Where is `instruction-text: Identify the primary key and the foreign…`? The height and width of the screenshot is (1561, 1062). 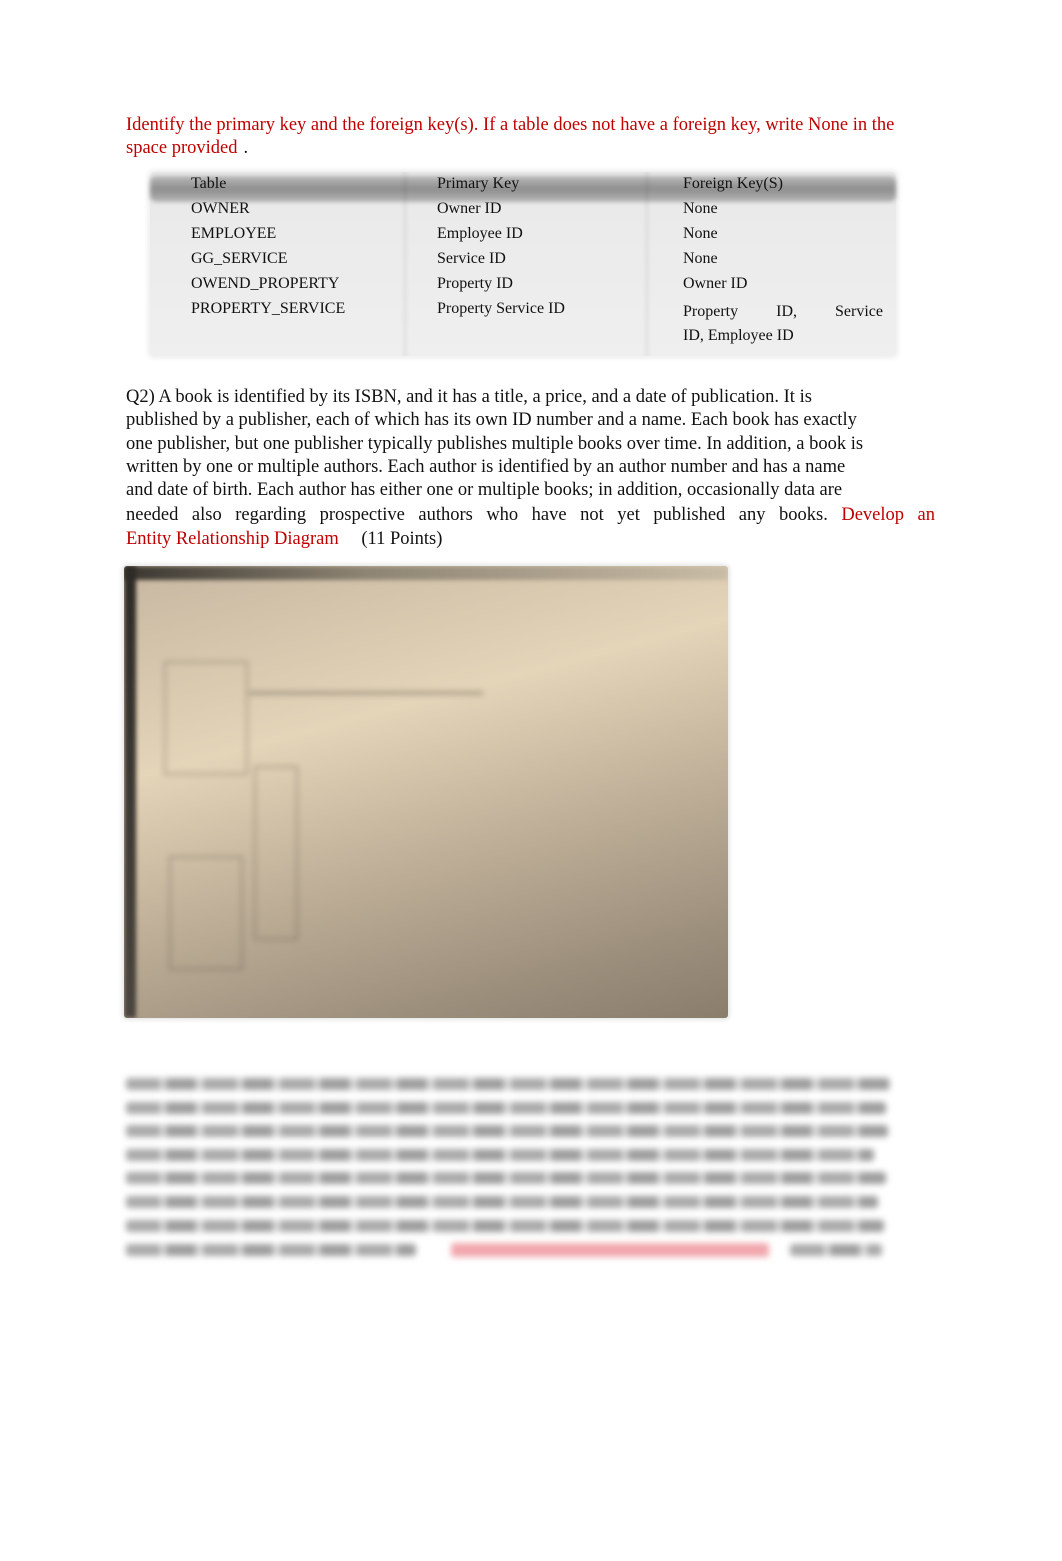
instruction-text: Identify the primary key and the foreign… is located at coordinates (510, 136).